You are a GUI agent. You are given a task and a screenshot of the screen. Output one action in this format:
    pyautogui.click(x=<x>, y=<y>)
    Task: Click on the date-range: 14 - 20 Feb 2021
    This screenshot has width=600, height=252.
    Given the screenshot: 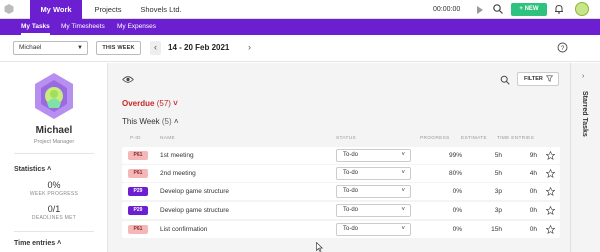 What is the action you would take?
    pyautogui.click(x=199, y=47)
    